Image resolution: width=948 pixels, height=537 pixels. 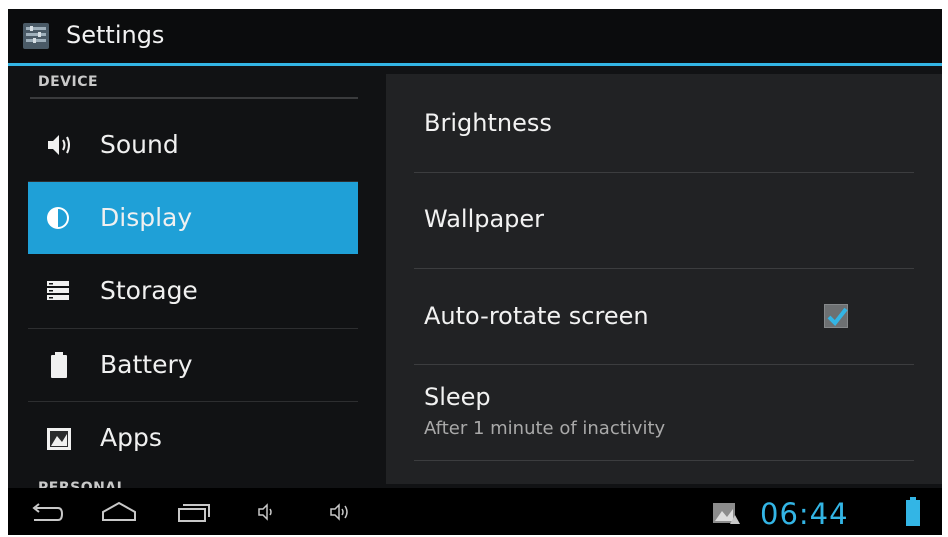 I want to click on home-icon, so click(x=119, y=512).